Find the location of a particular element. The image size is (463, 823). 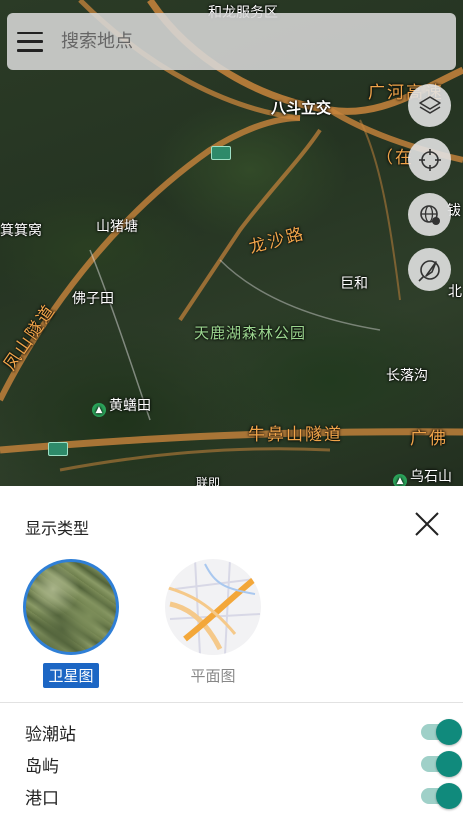

map-label: 佛子田 is located at coordinates (93, 299).